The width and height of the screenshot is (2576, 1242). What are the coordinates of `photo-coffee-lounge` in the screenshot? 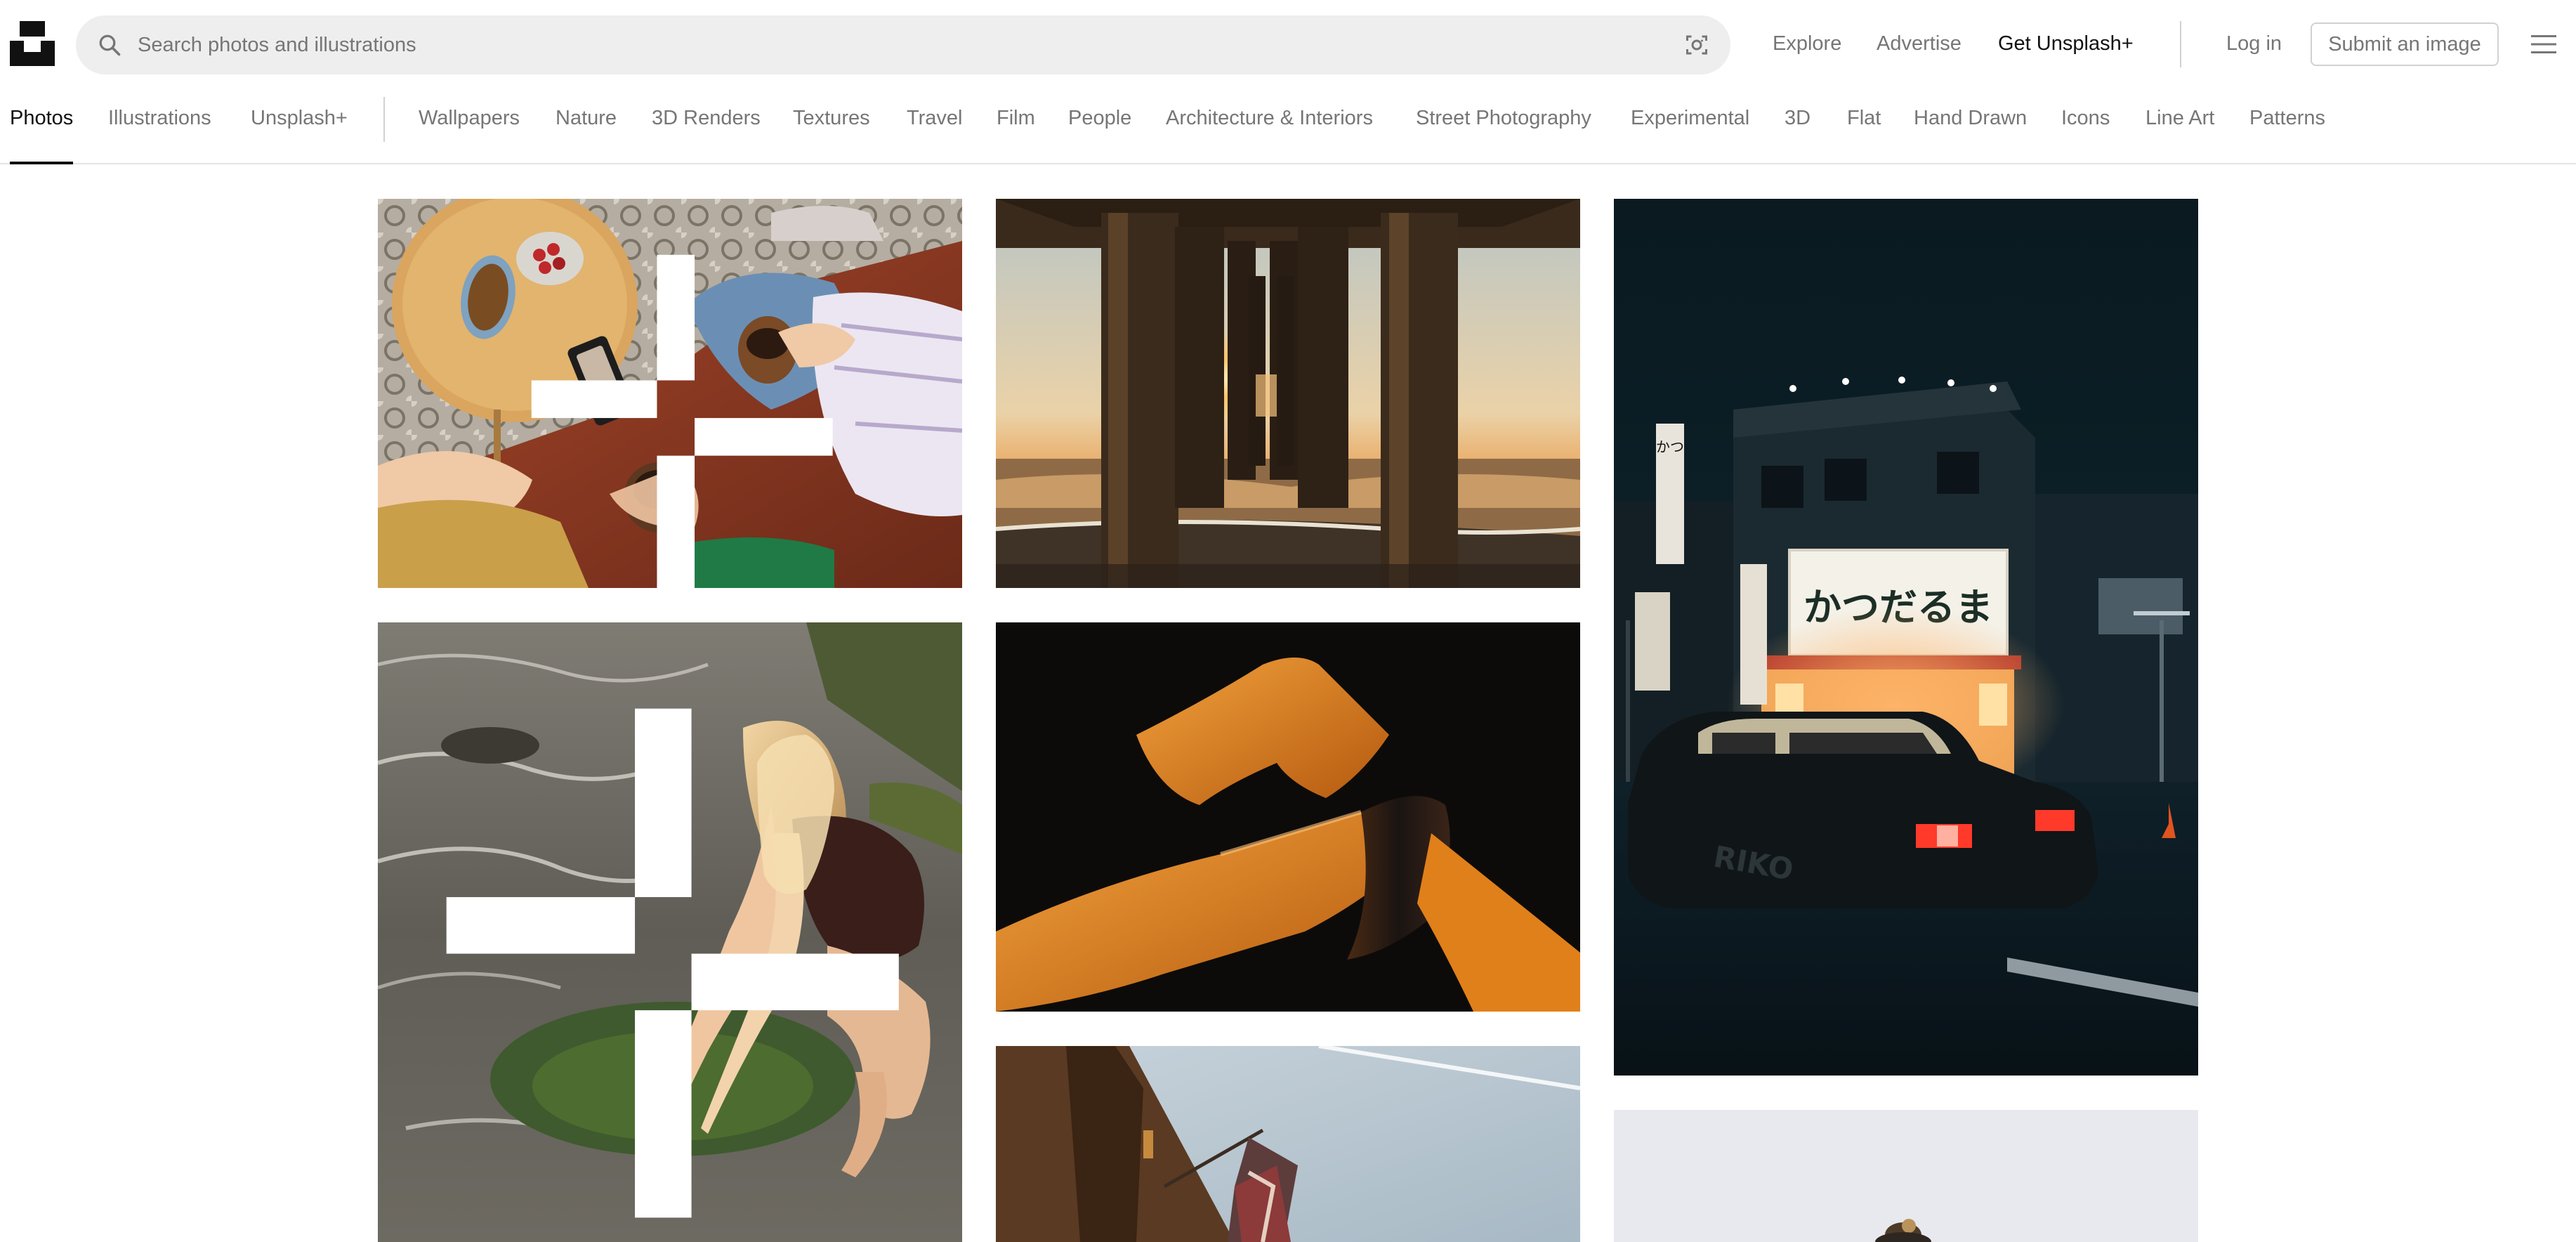 It's located at (670, 393).